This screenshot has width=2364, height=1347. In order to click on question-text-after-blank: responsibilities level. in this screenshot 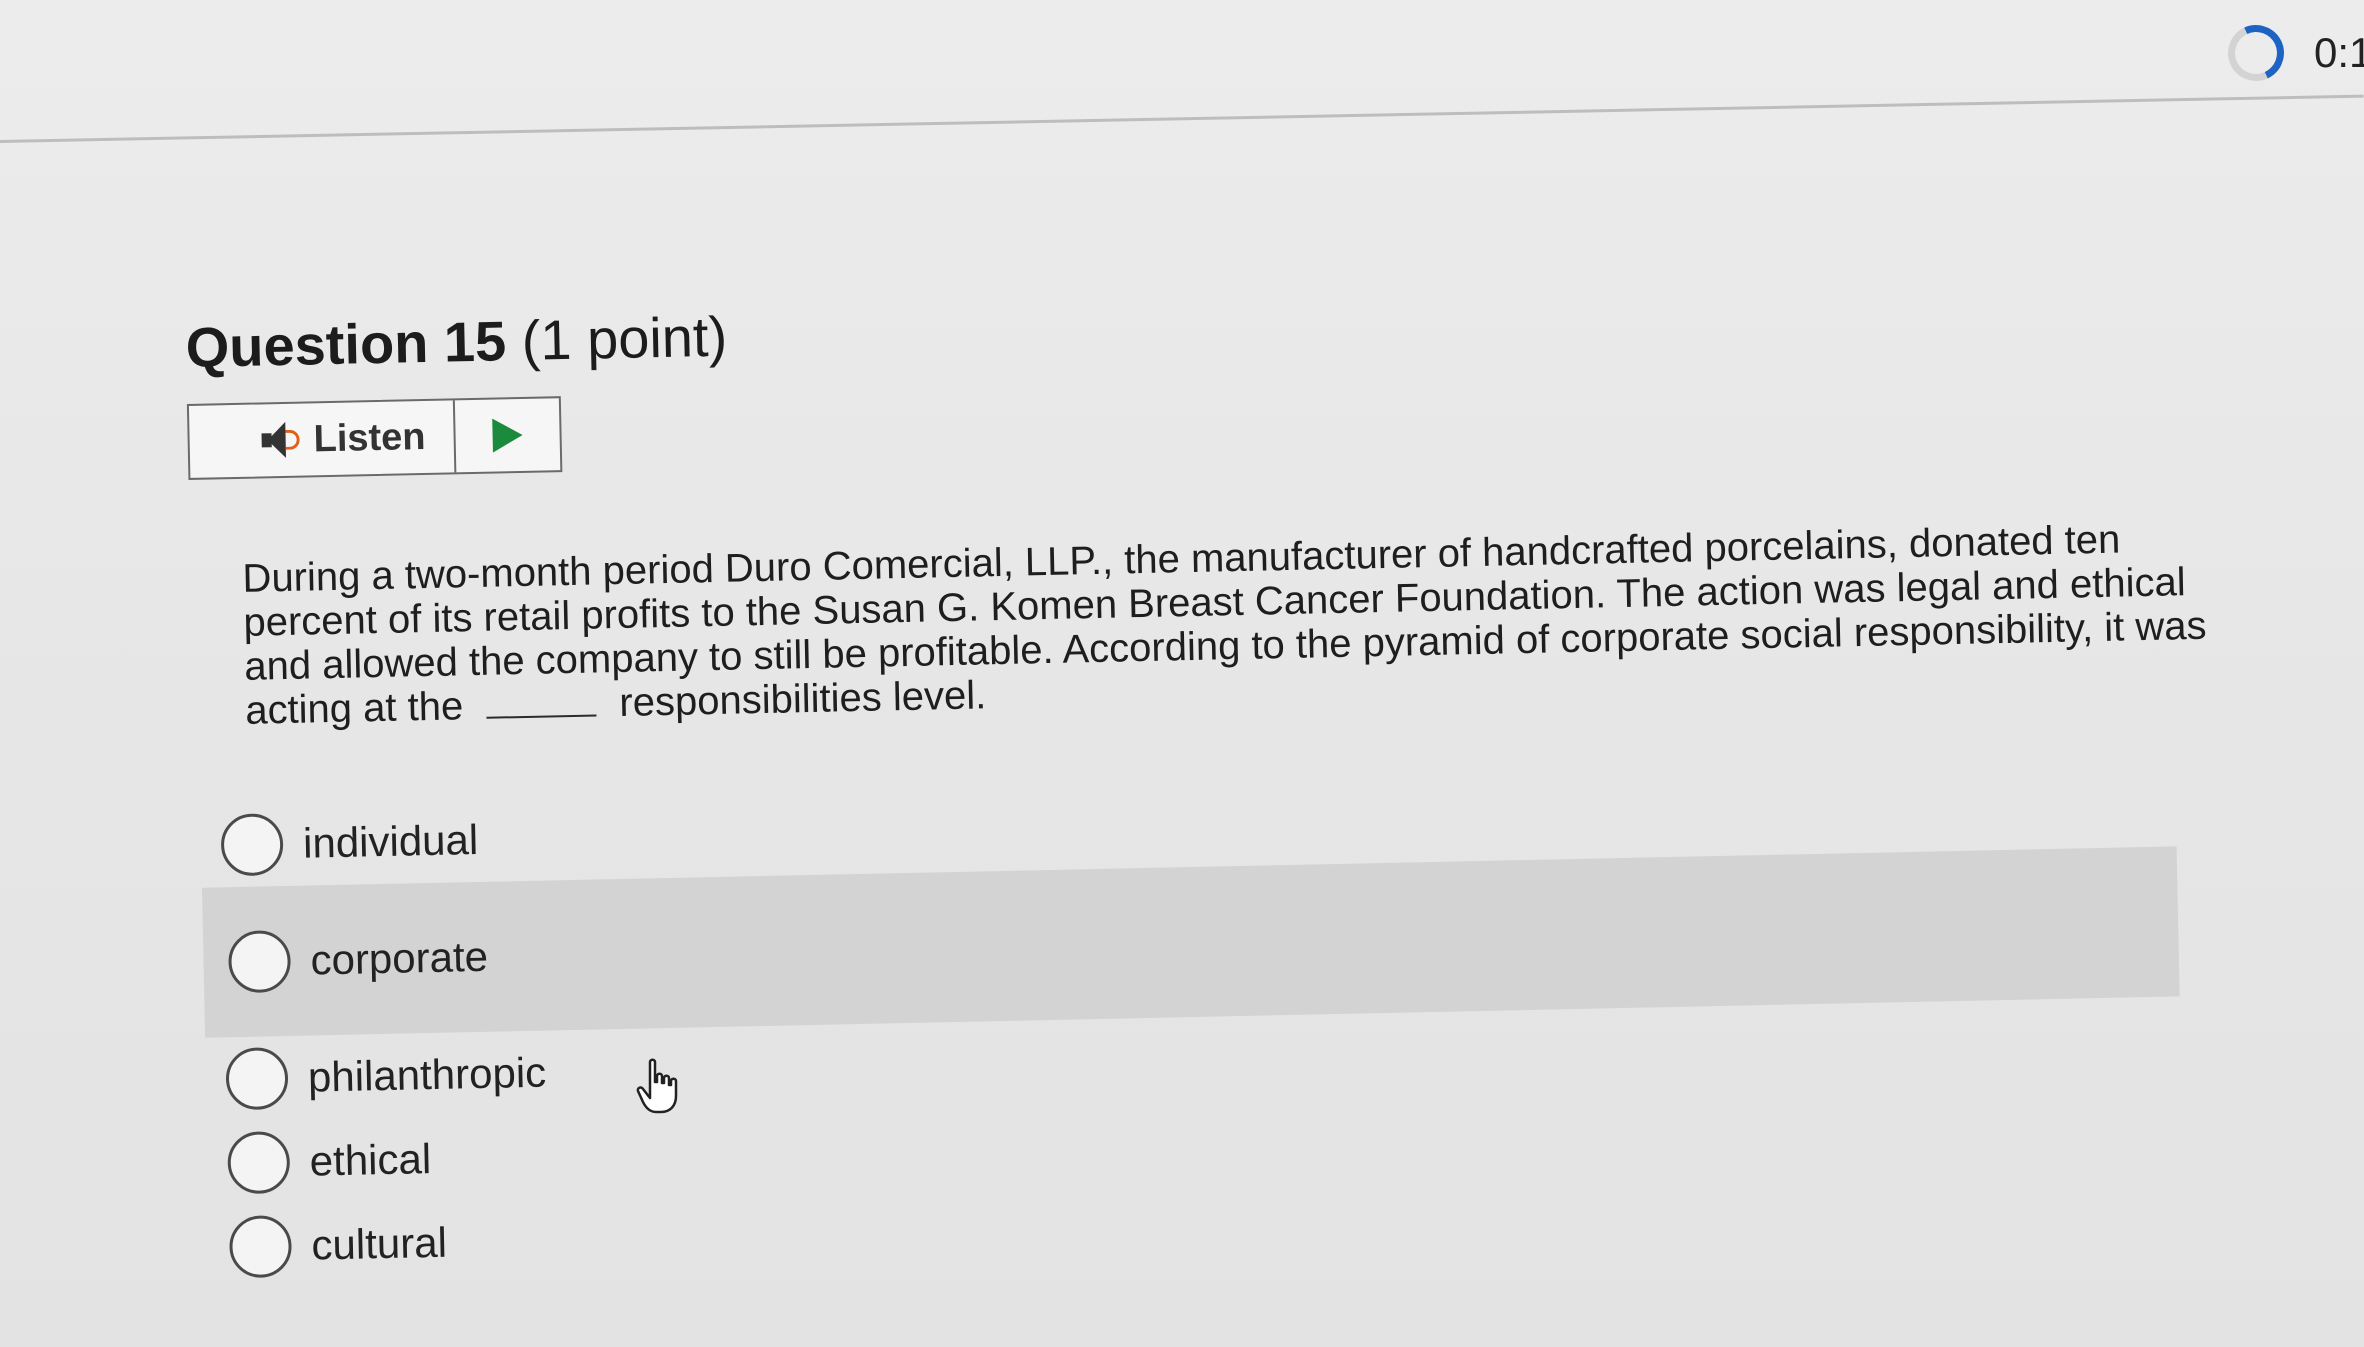, I will do `click(802, 699)`.